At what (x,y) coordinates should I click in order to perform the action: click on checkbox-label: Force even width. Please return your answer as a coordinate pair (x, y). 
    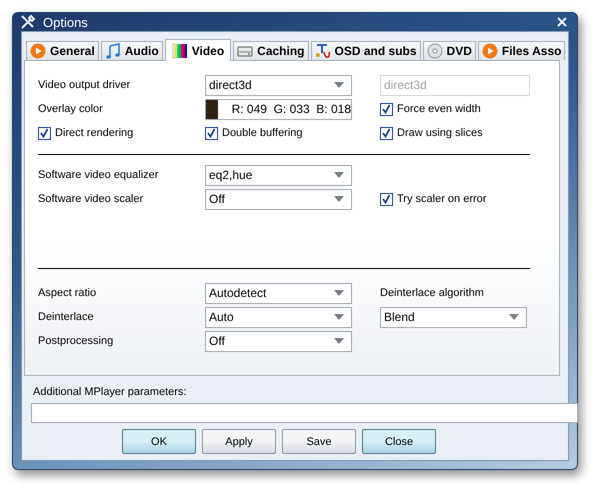
    Looking at the image, I should click on (439, 109).